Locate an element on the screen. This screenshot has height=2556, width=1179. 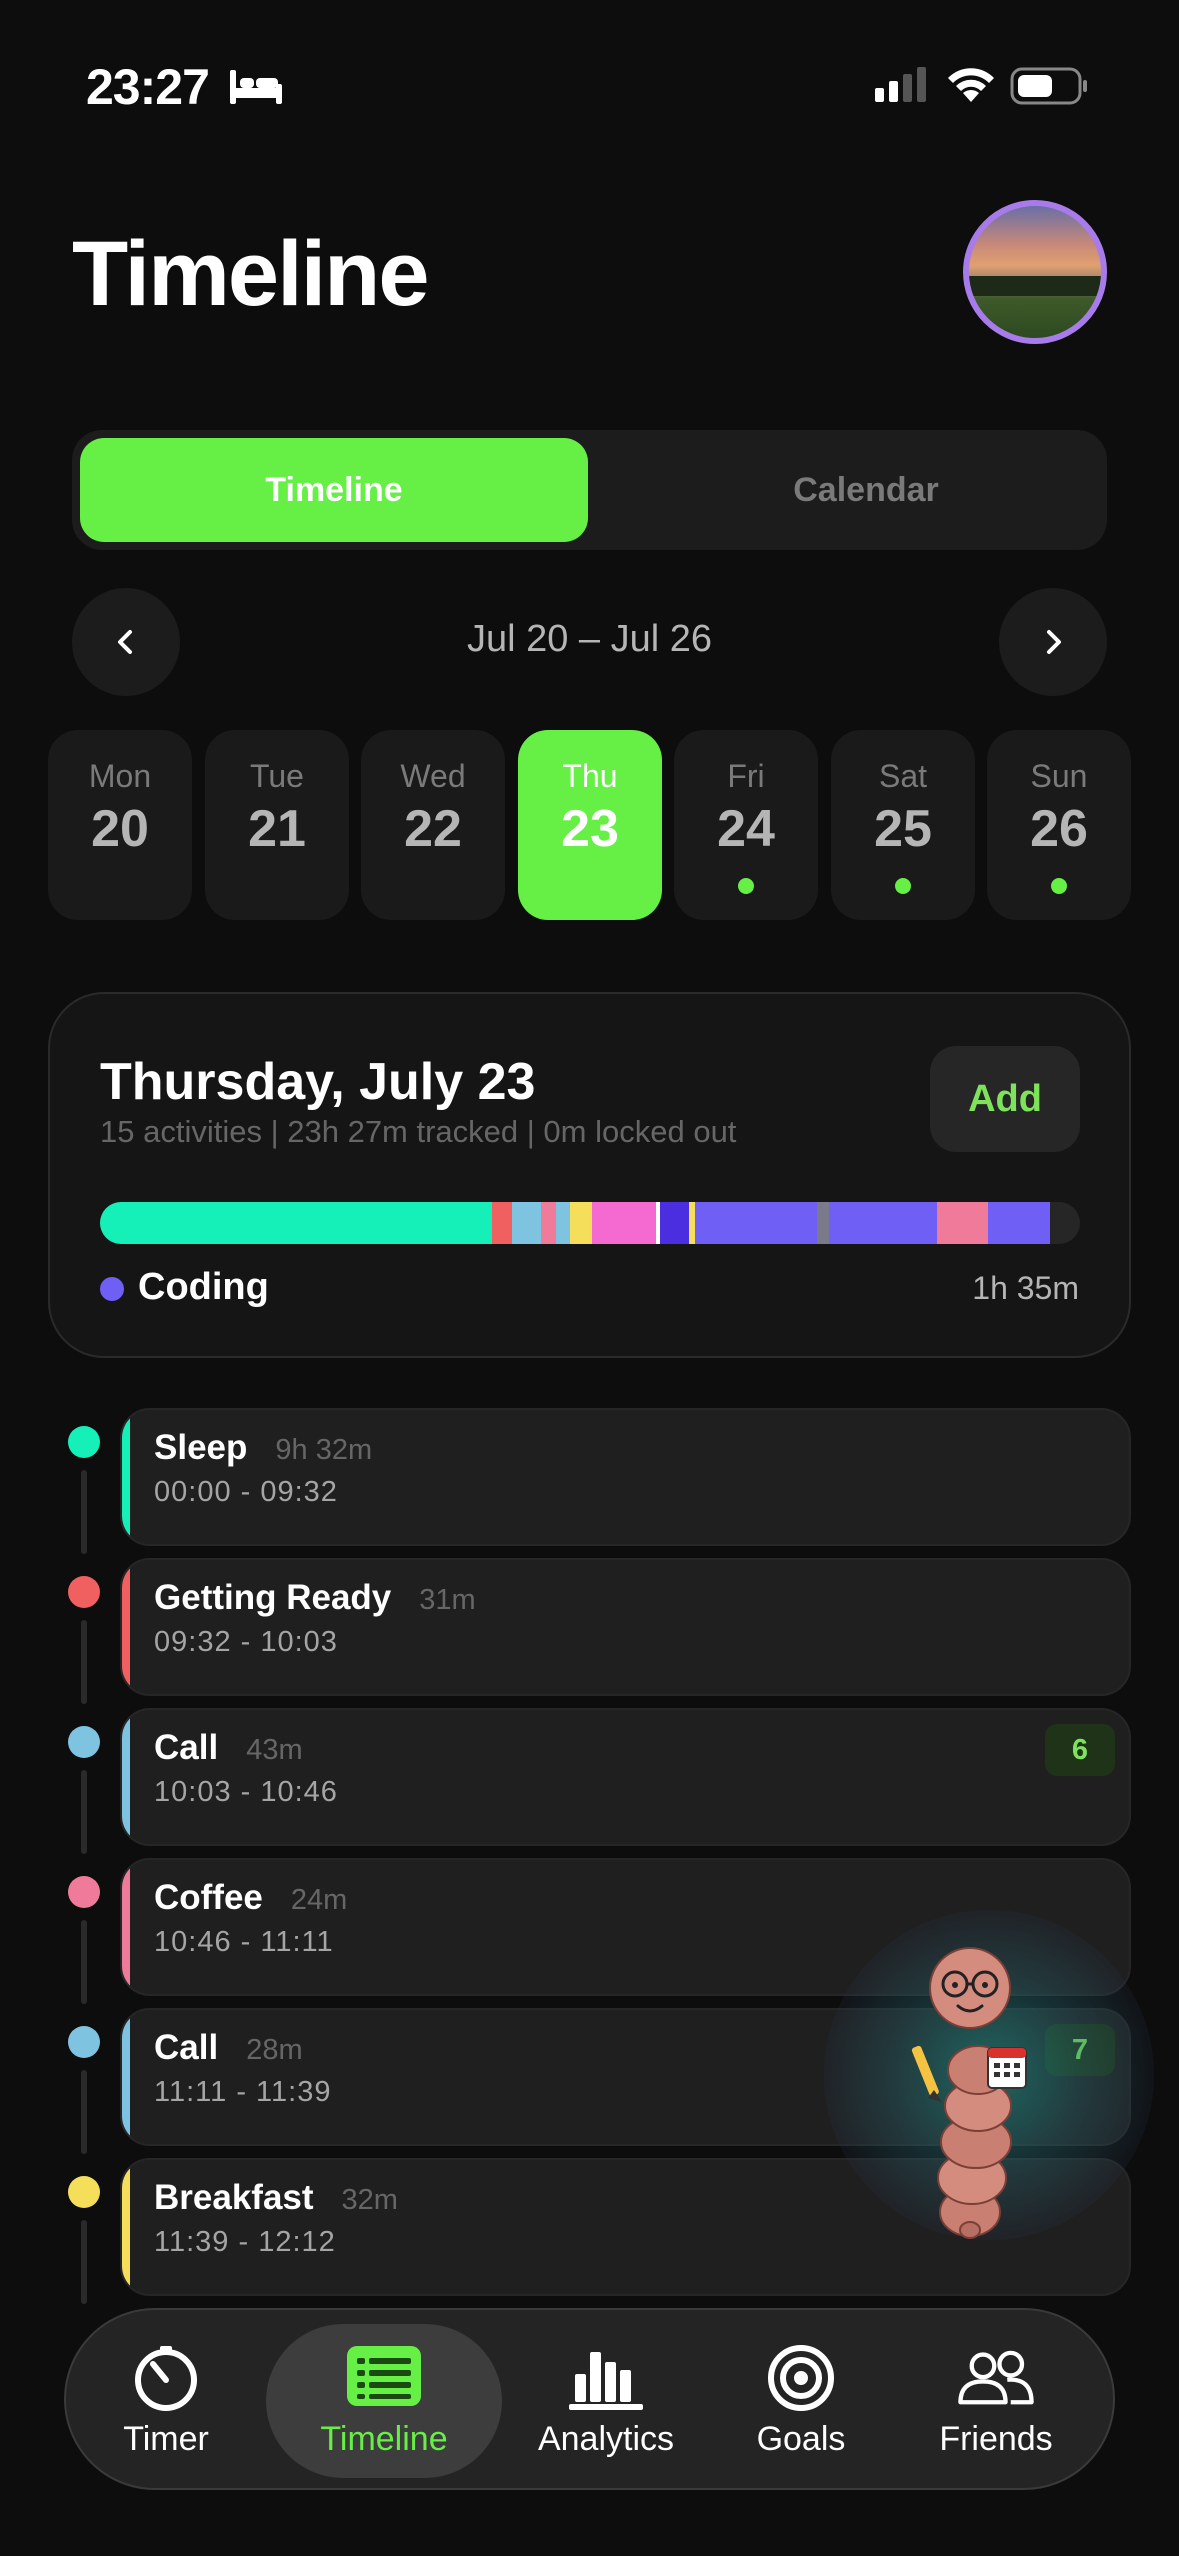
bottom-tab-bar: Timer Timeline Analytics Goals Friends is located at coordinates (589, 2399).